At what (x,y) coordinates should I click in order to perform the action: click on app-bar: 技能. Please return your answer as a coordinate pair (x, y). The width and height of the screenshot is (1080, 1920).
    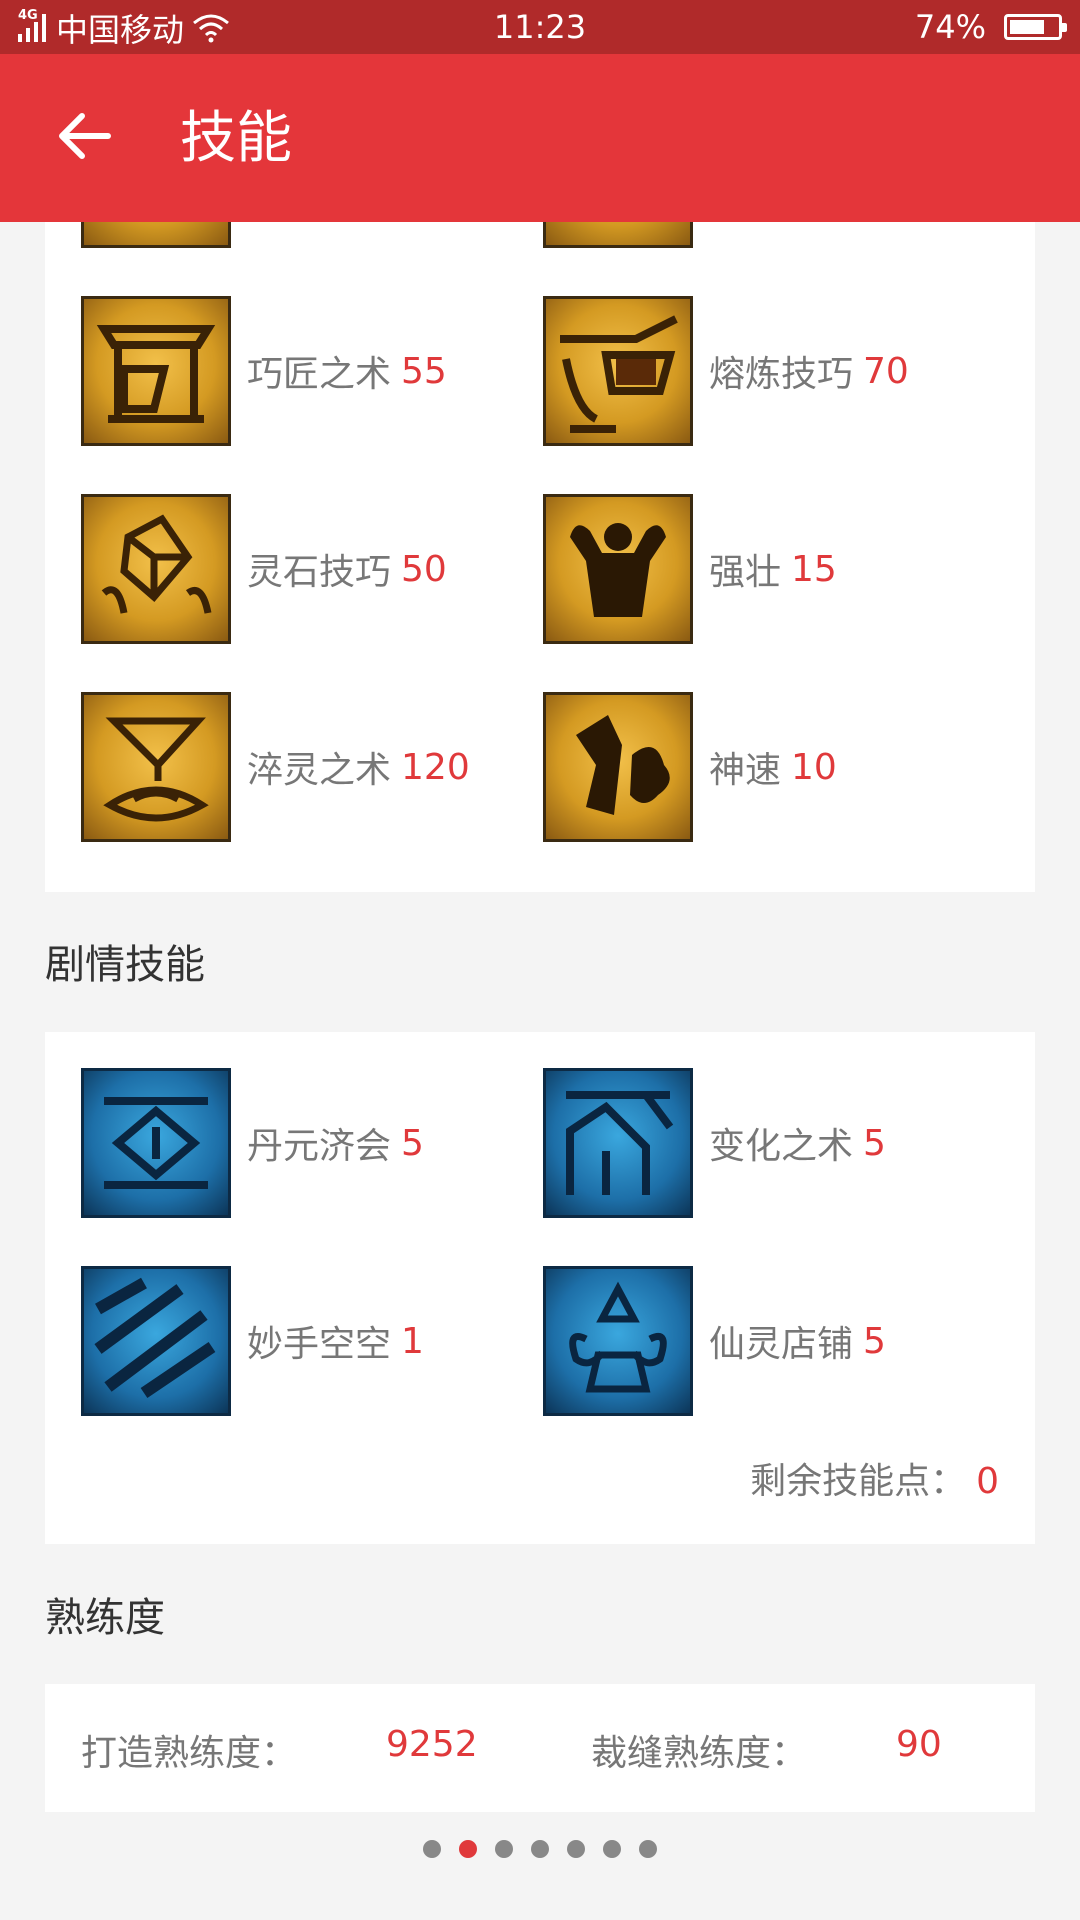
    Looking at the image, I should click on (540, 138).